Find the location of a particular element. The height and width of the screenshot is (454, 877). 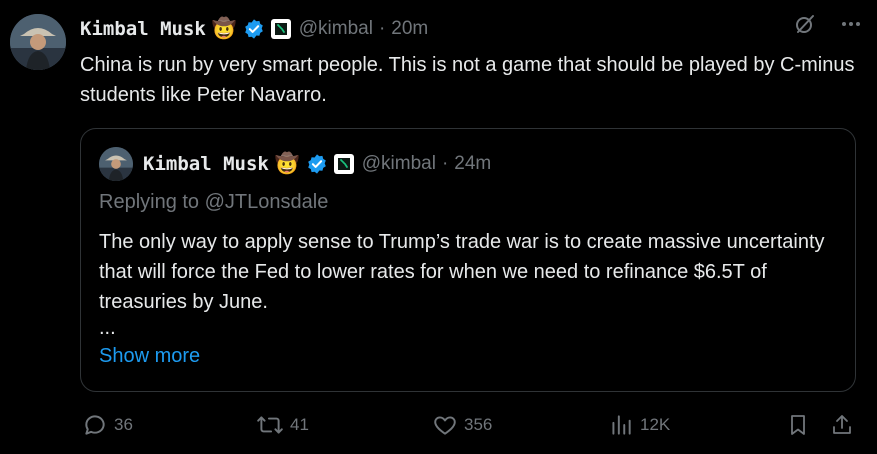

views-button: 12K is located at coordinates (639, 425).